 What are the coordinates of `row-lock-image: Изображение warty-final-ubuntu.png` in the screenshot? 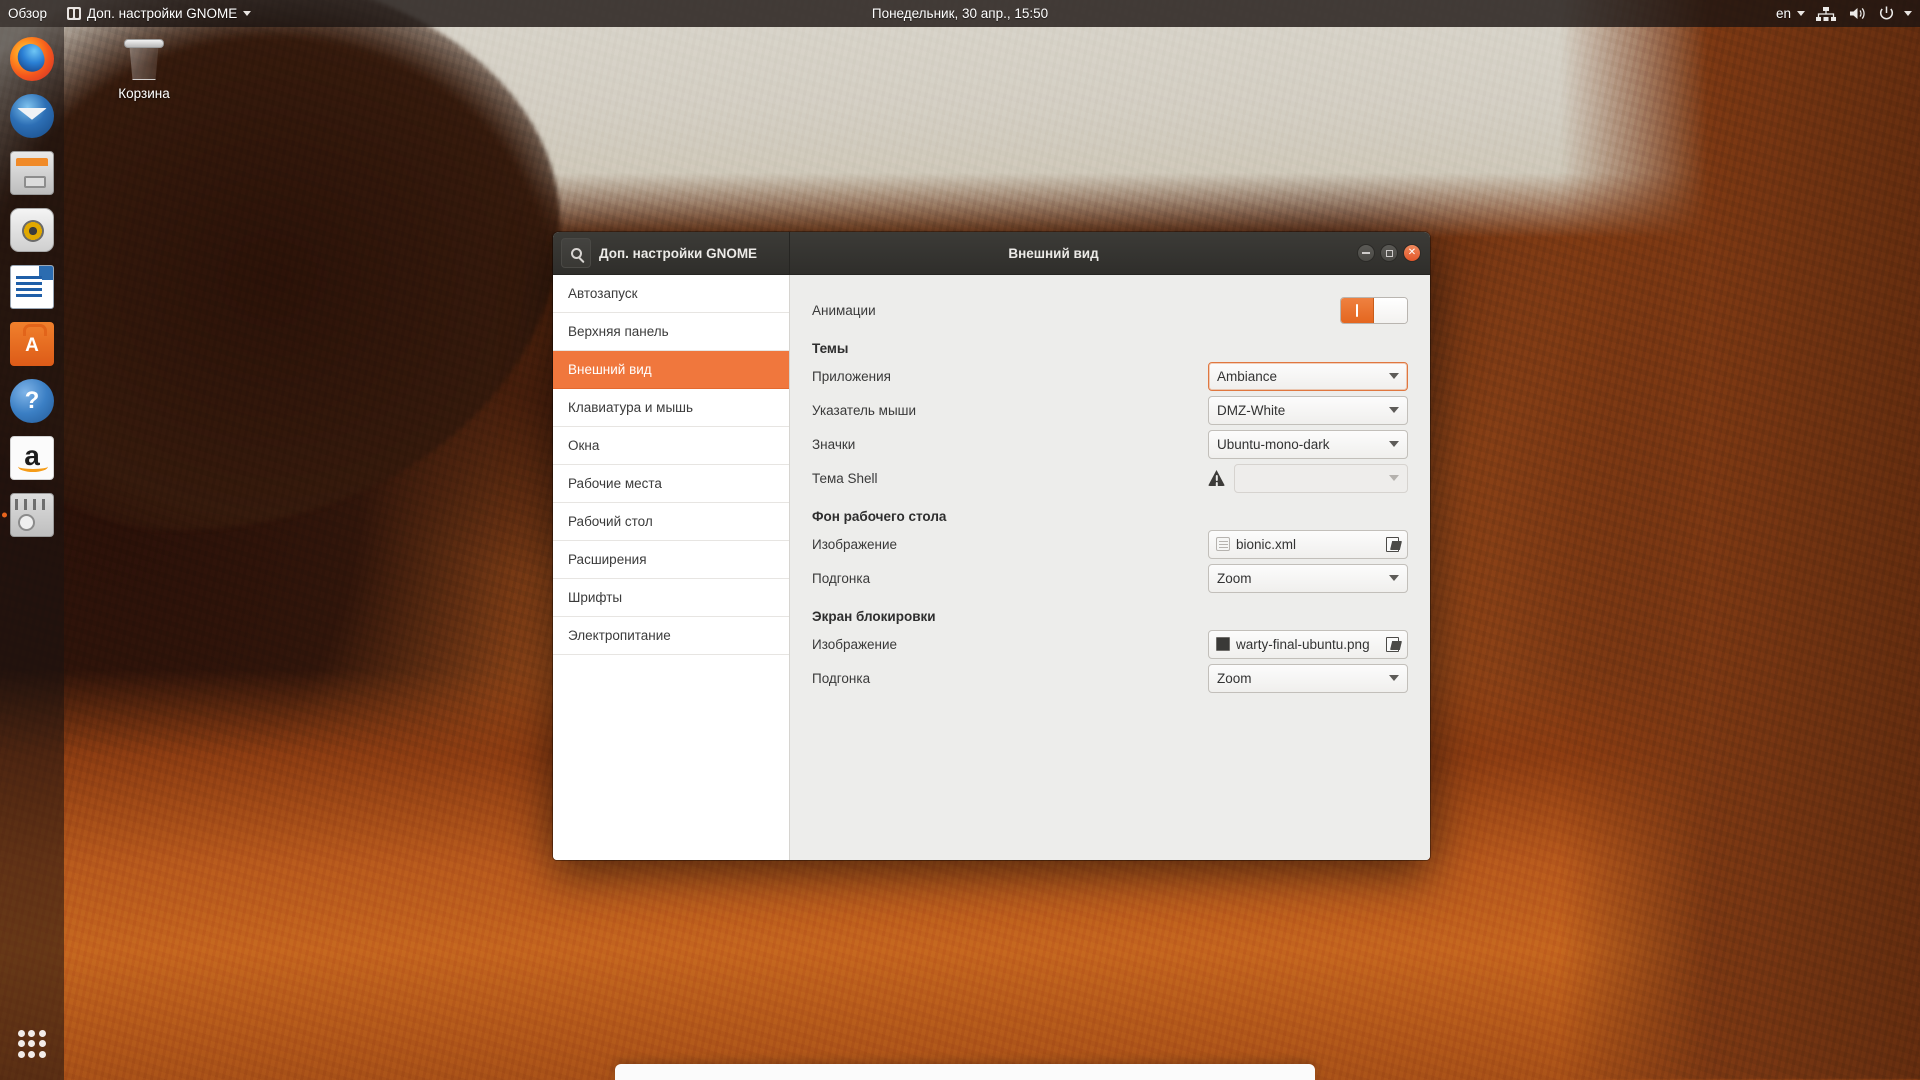 It's located at (1110, 644).